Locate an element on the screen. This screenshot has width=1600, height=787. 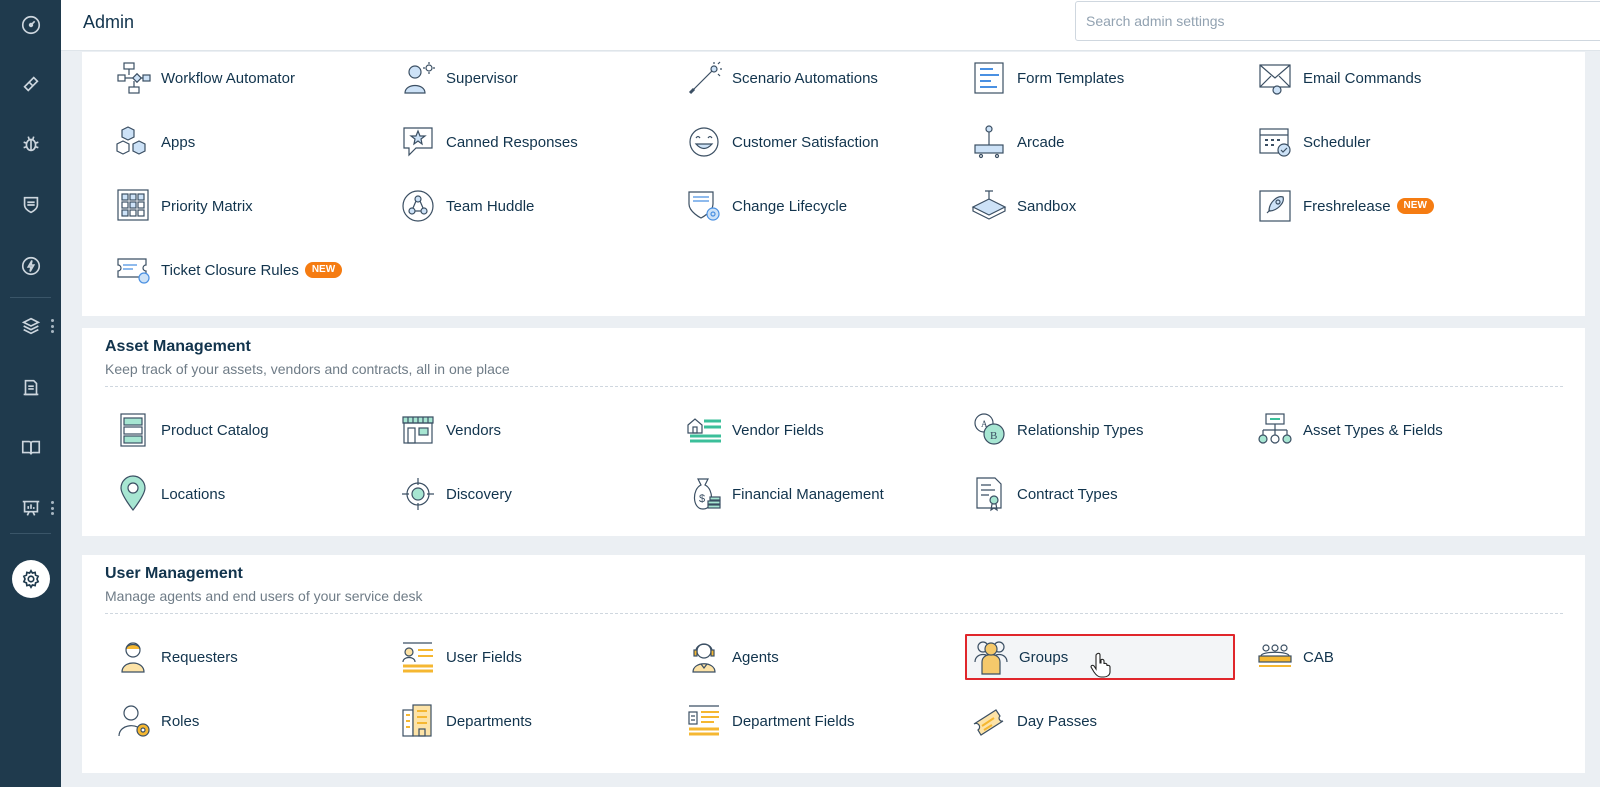
store-icon is located at coordinates (419, 430).